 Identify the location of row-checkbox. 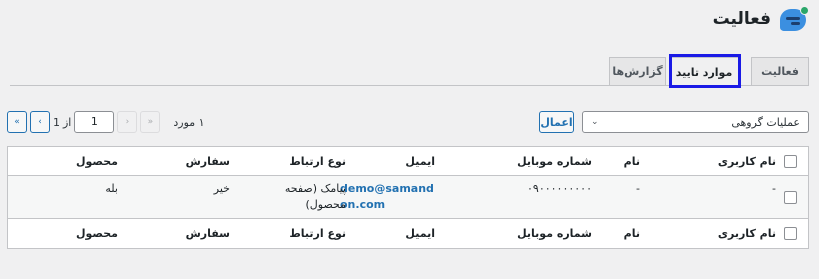
(790, 197).